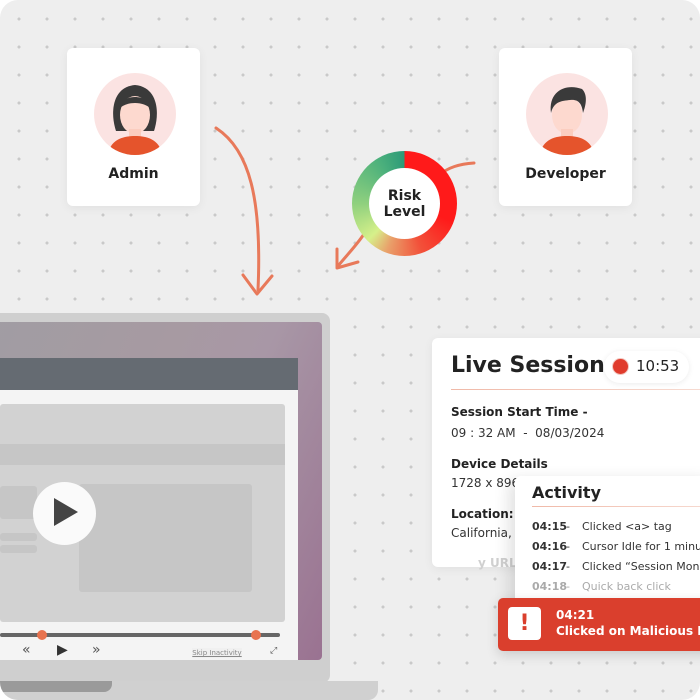 The height and width of the screenshot is (700, 700). I want to click on activity-item: 04:17-Clicked “Session Monito, so click(616, 566).